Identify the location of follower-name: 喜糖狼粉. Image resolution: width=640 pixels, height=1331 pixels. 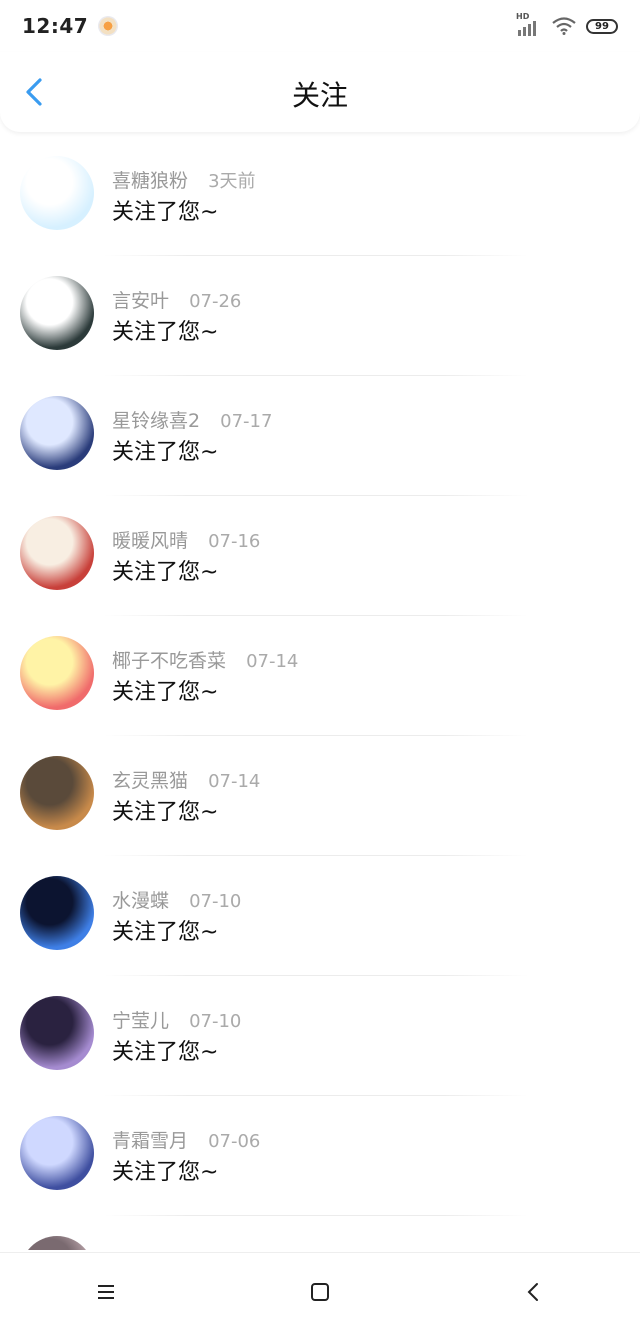
(150, 181).